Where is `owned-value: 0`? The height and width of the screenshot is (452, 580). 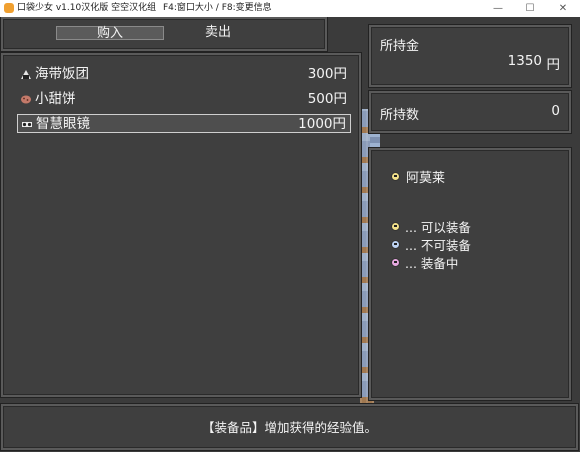
owned-value: 0 is located at coordinates (555, 111).